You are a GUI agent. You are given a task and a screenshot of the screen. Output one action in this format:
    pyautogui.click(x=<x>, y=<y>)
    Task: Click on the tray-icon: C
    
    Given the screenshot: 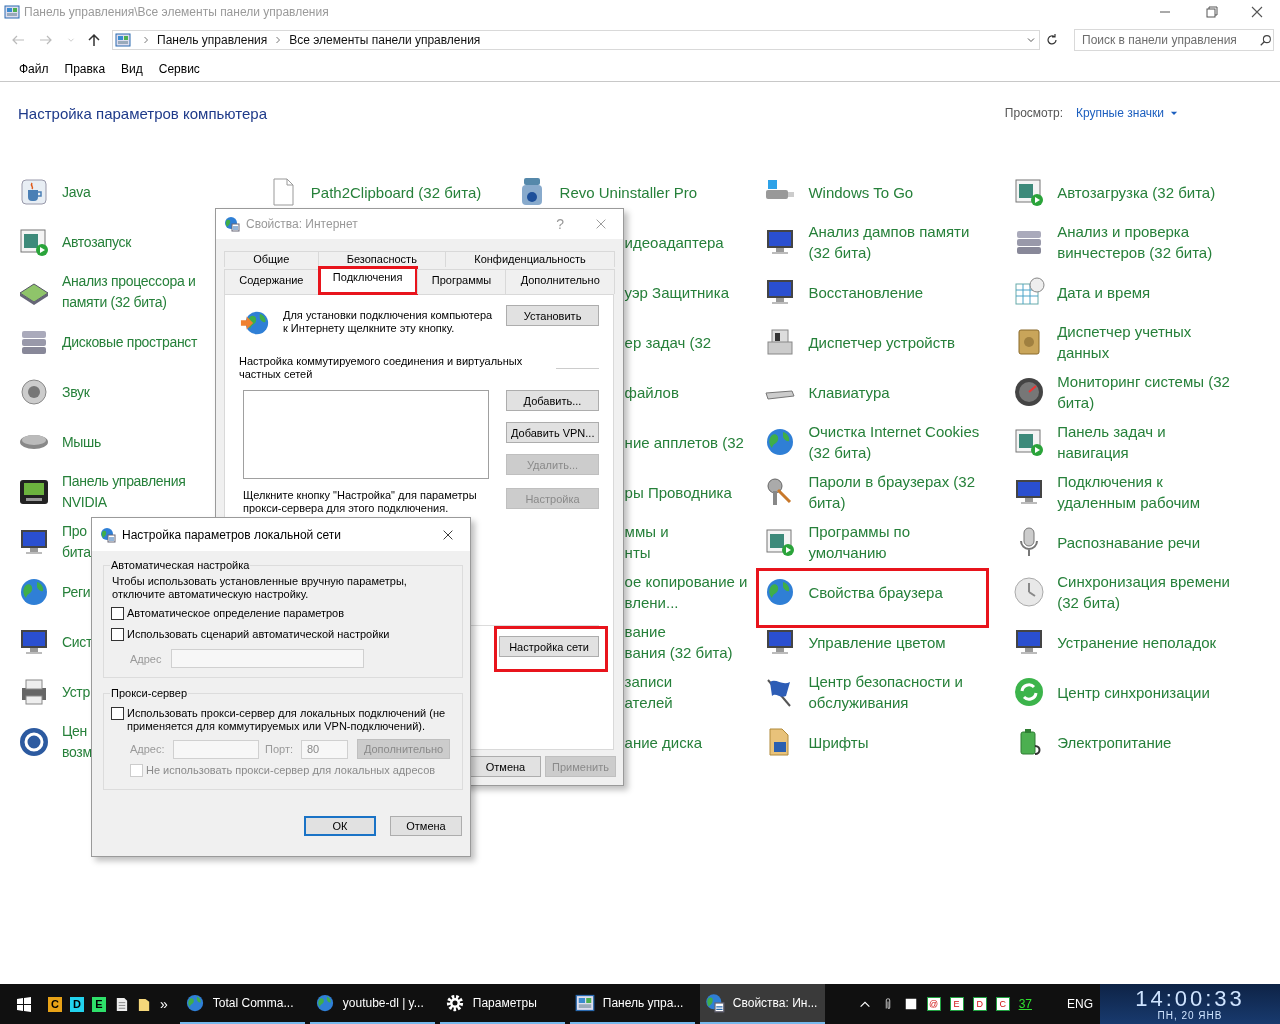 What is the action you would take?
    pyautogui.click(x=1002, y=1004)
    